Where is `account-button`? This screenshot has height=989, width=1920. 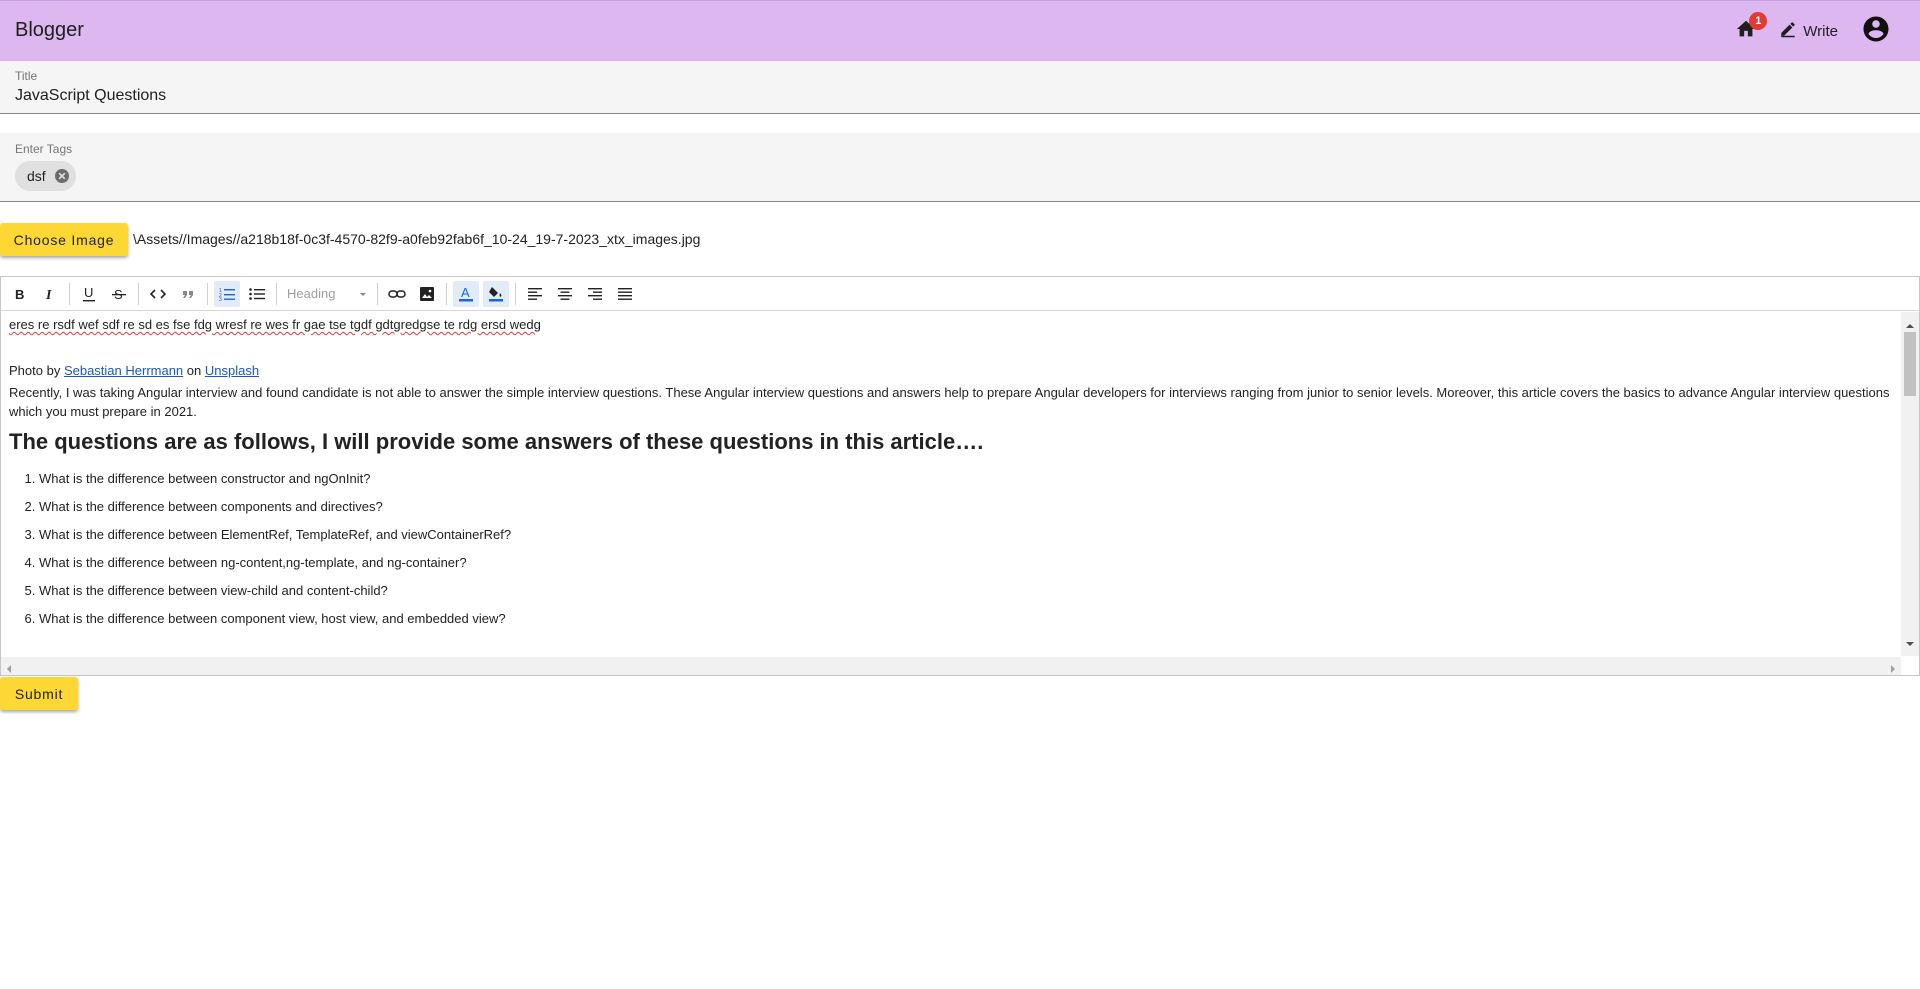
account-button is located at coordinates (1876, 31).